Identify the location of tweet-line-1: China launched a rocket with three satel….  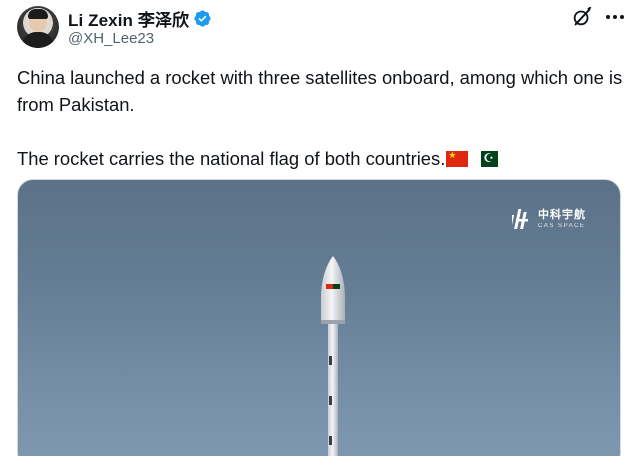
(320, 91).